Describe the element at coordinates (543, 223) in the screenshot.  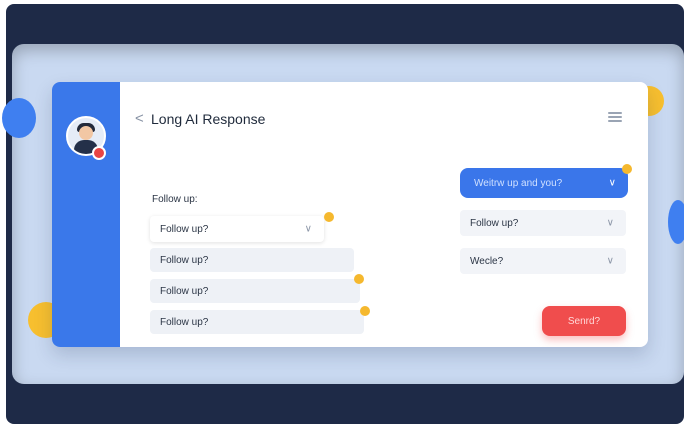
I see `right-follow-up-dropdown: Follow up? ∨` at that location.